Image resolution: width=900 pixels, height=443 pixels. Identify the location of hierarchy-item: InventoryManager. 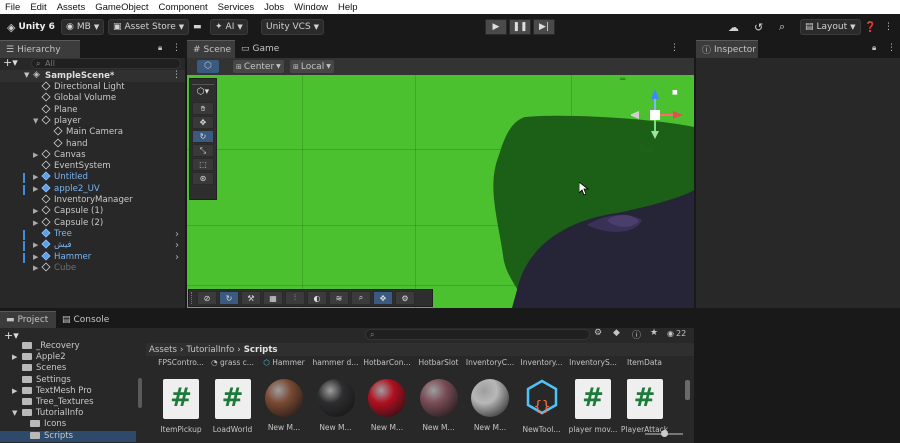
(92, 200).